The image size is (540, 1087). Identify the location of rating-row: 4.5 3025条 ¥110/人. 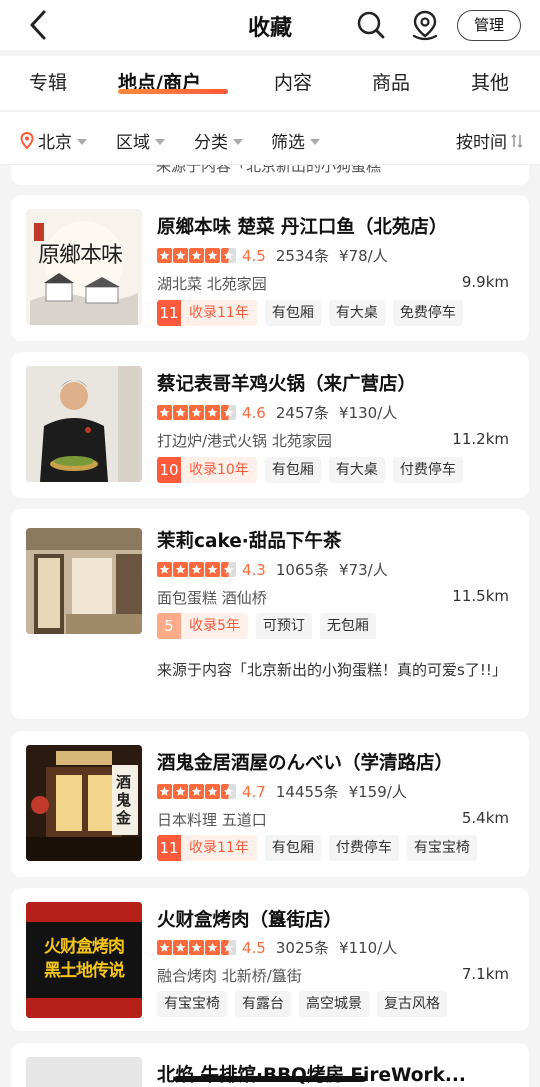
(277, 947).